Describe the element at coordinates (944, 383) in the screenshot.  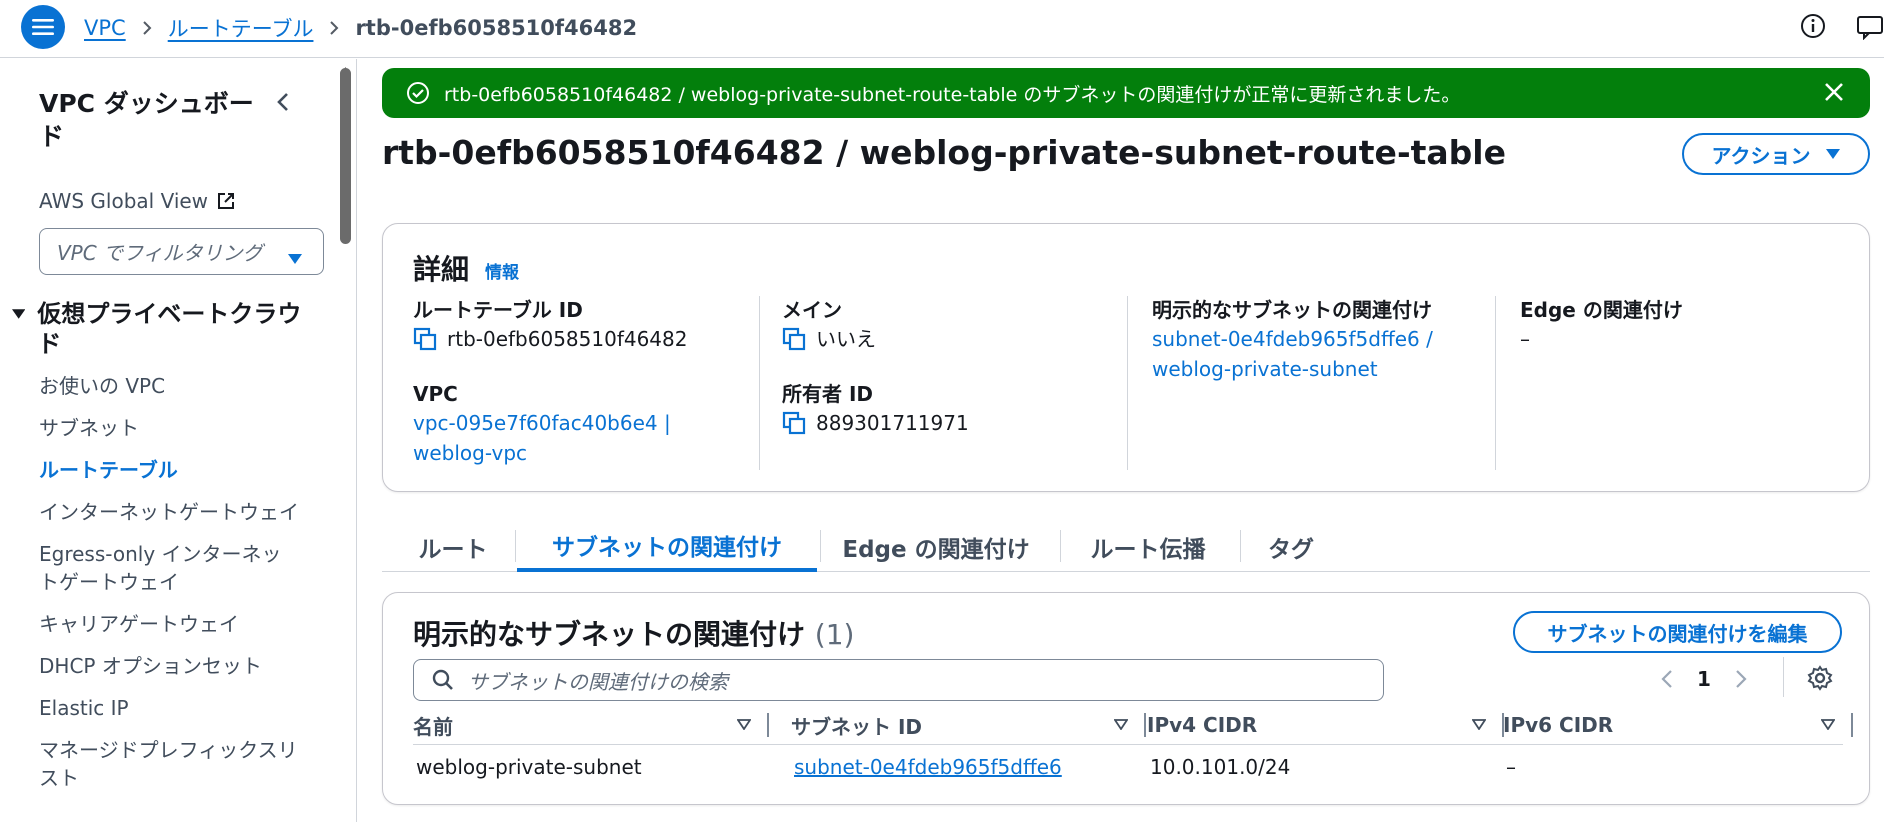
I see `details-column-2: メイン いいえ 所有者 ID 889301711971` at that location.